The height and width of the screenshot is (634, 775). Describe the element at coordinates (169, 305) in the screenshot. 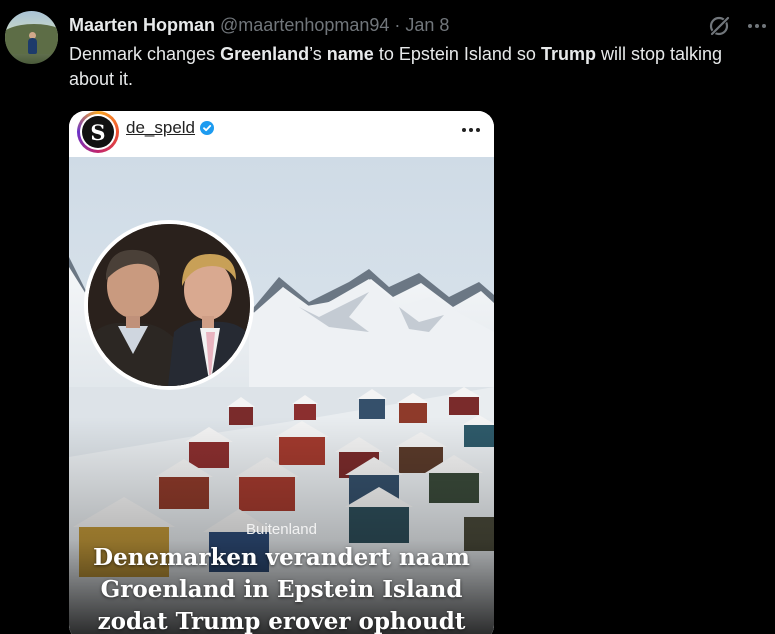

I see `portrait-photo` at that location.